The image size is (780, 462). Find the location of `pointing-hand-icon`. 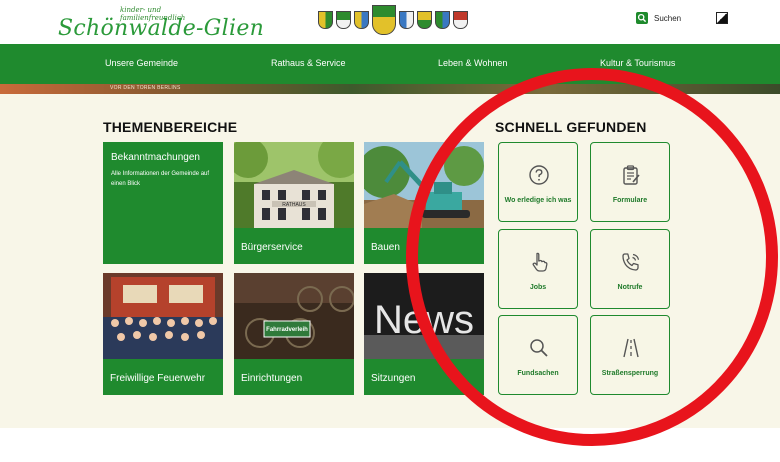

pointing-hand-icon is located at coordinates (540, 262).